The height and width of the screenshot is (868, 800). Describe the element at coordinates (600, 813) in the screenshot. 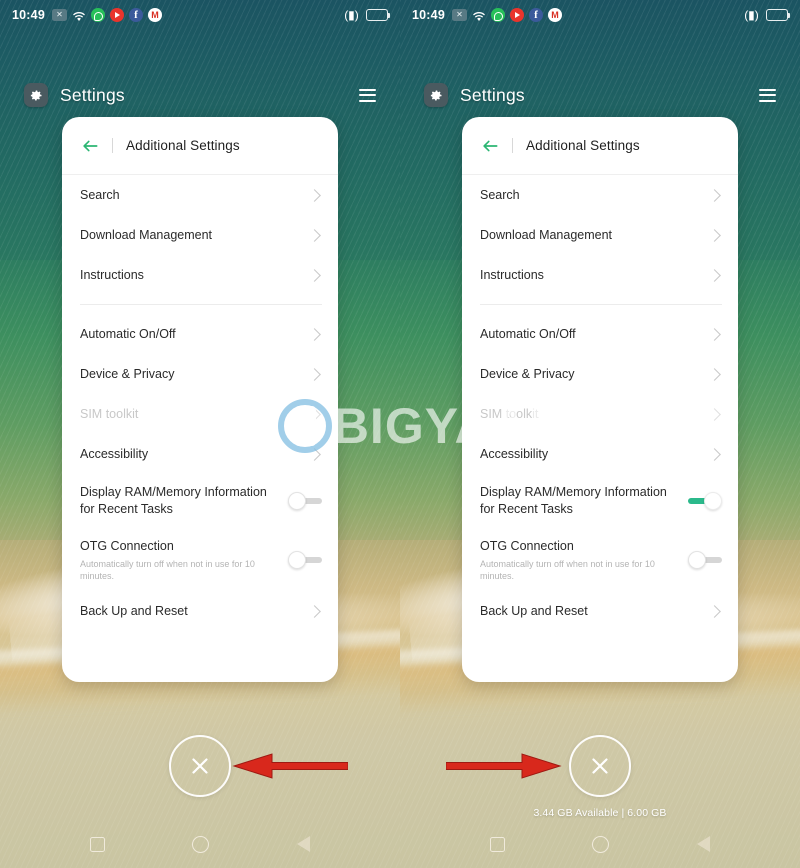

I see `ram-status-text: 3.44 GB Available | 6.00 GB` at that location.